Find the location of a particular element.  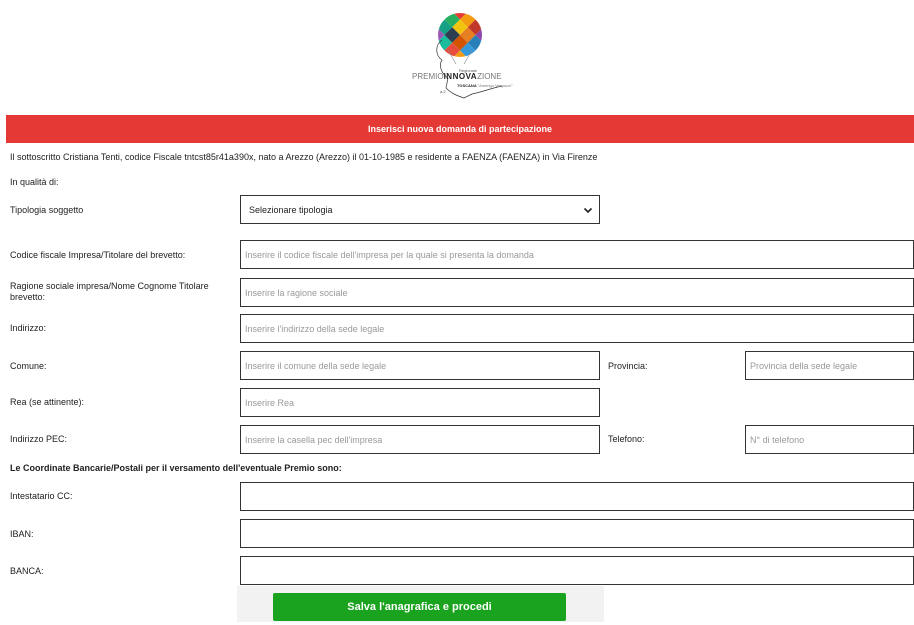

comune-label: Comune: is located at coordinates (28, 366).